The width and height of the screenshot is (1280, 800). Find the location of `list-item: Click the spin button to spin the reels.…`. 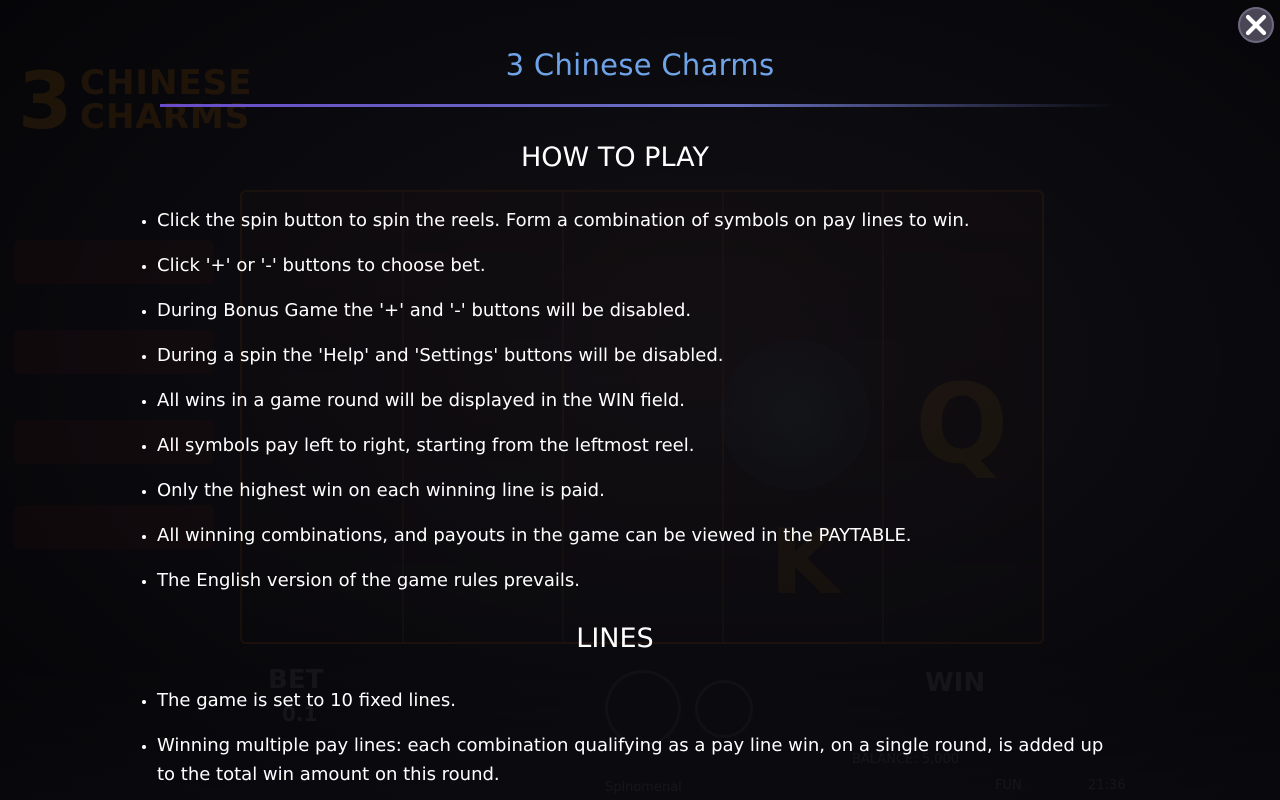

list-item: Click the spin button to spin the reels.… is located at coordinates (632, 220).